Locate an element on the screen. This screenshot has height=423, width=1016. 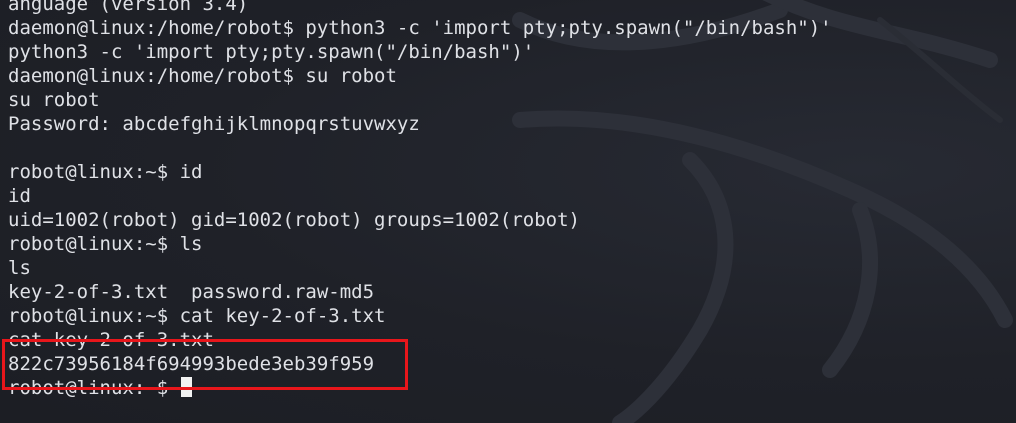
command-line: robot@linux:~$ cat key-2-of-3.txt is located at coordinates (197, 316).